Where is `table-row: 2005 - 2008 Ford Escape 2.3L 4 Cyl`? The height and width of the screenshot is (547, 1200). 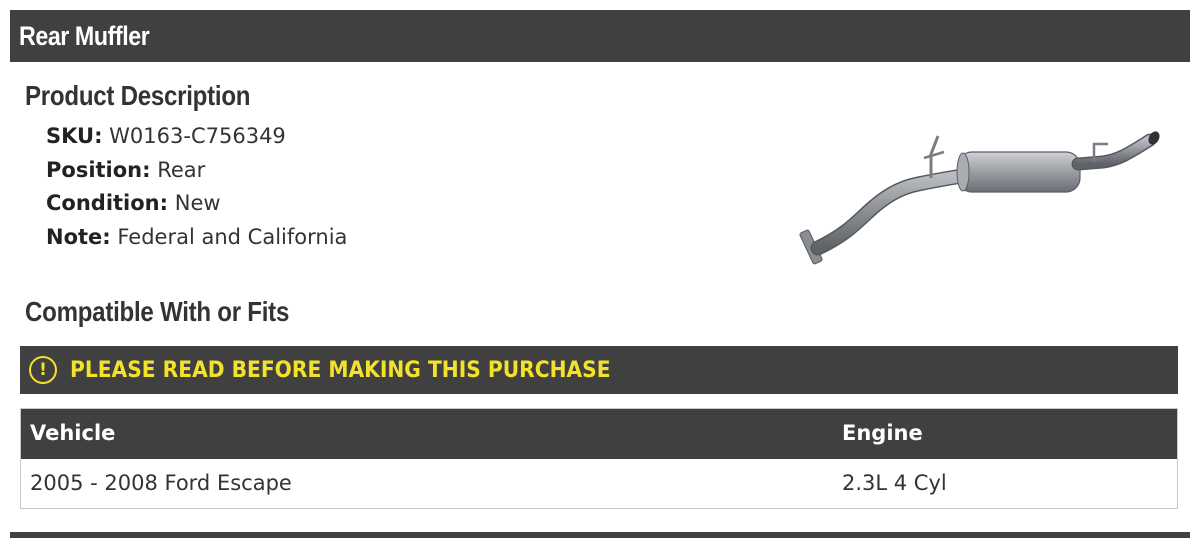
table-row: 2005 - 2008 Ford Escape 2.3L 4 Cyl is located at coordinates (599, 483).